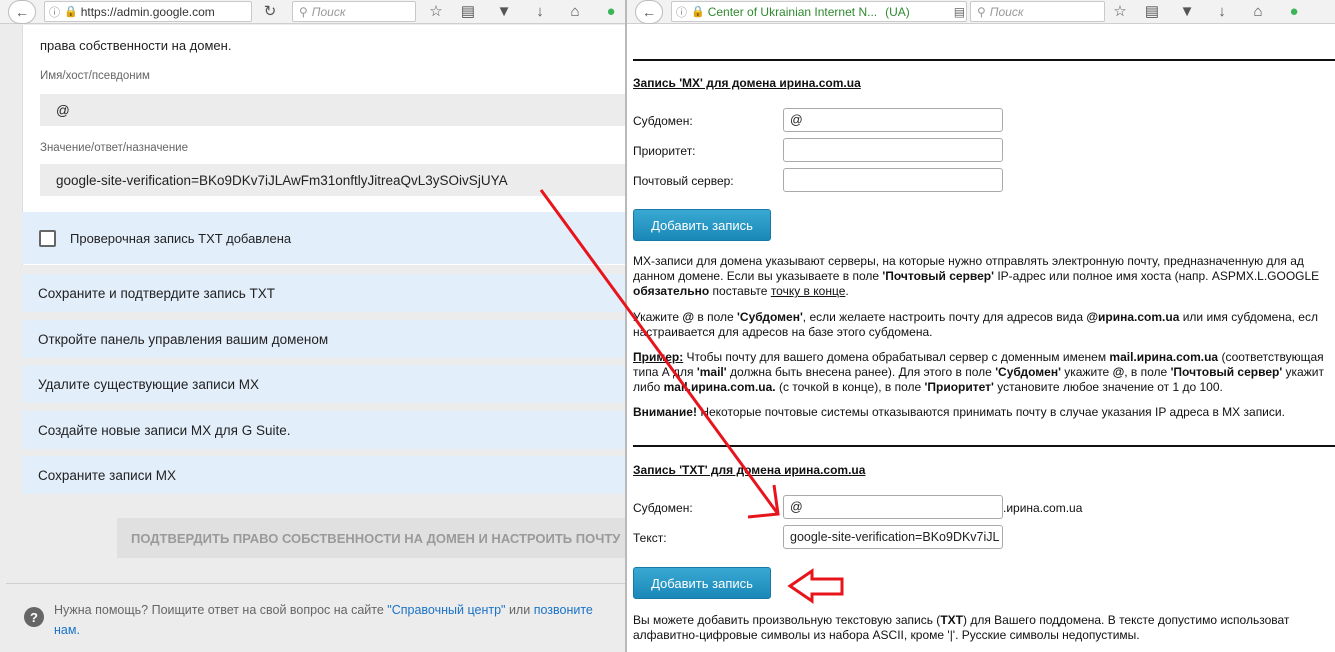 The height and width of the screenshot is (652, 1335). I want to click on search-placeholder: Поиск, so click(328, 11).